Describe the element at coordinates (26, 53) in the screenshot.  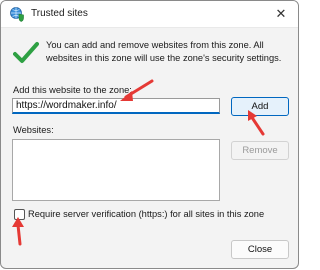
I see `green-check-icon` at that location.